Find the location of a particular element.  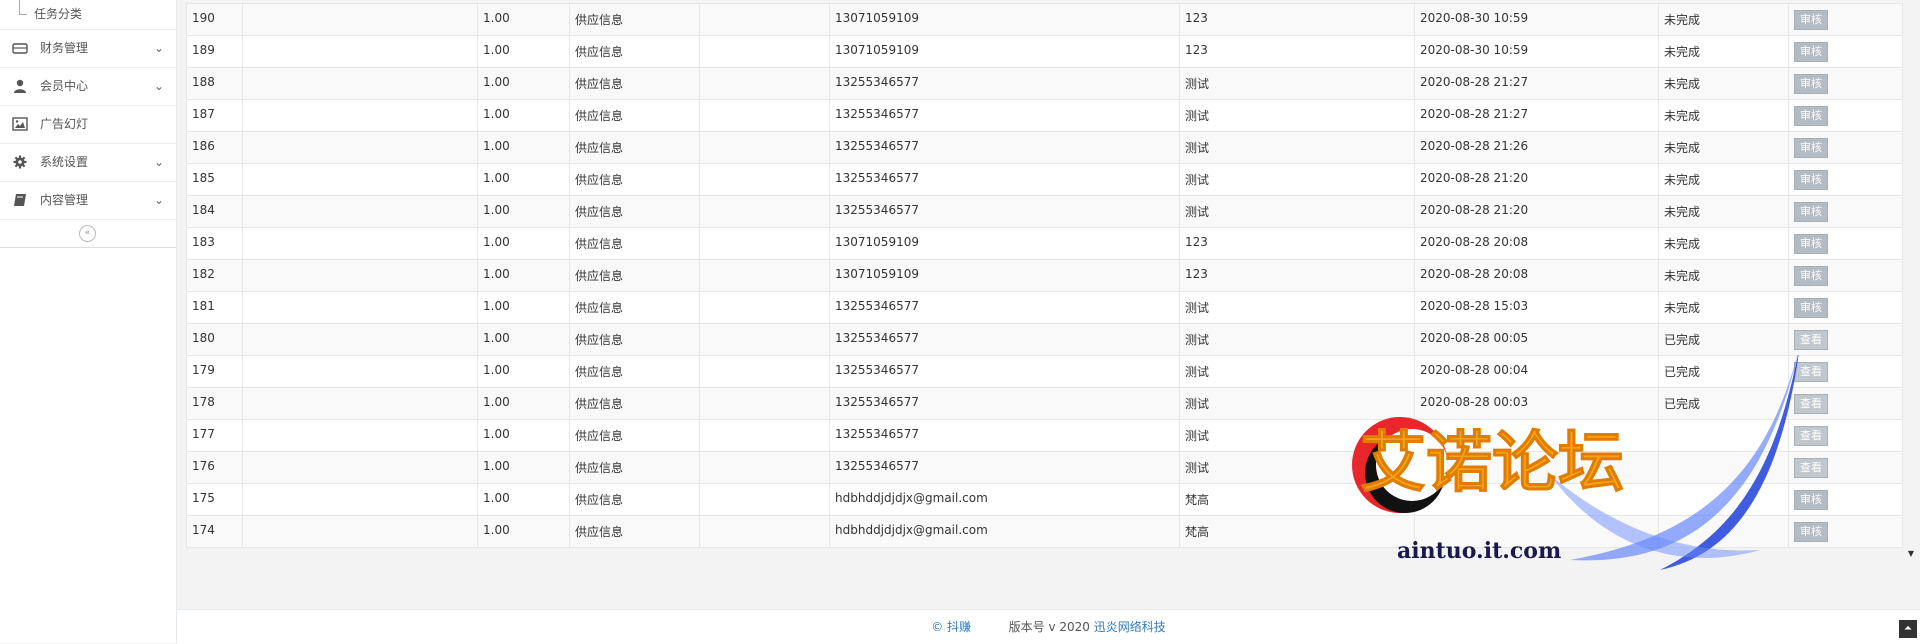

sidebar-item-2: 广告幻灯 is located at coordinates (88, 125).